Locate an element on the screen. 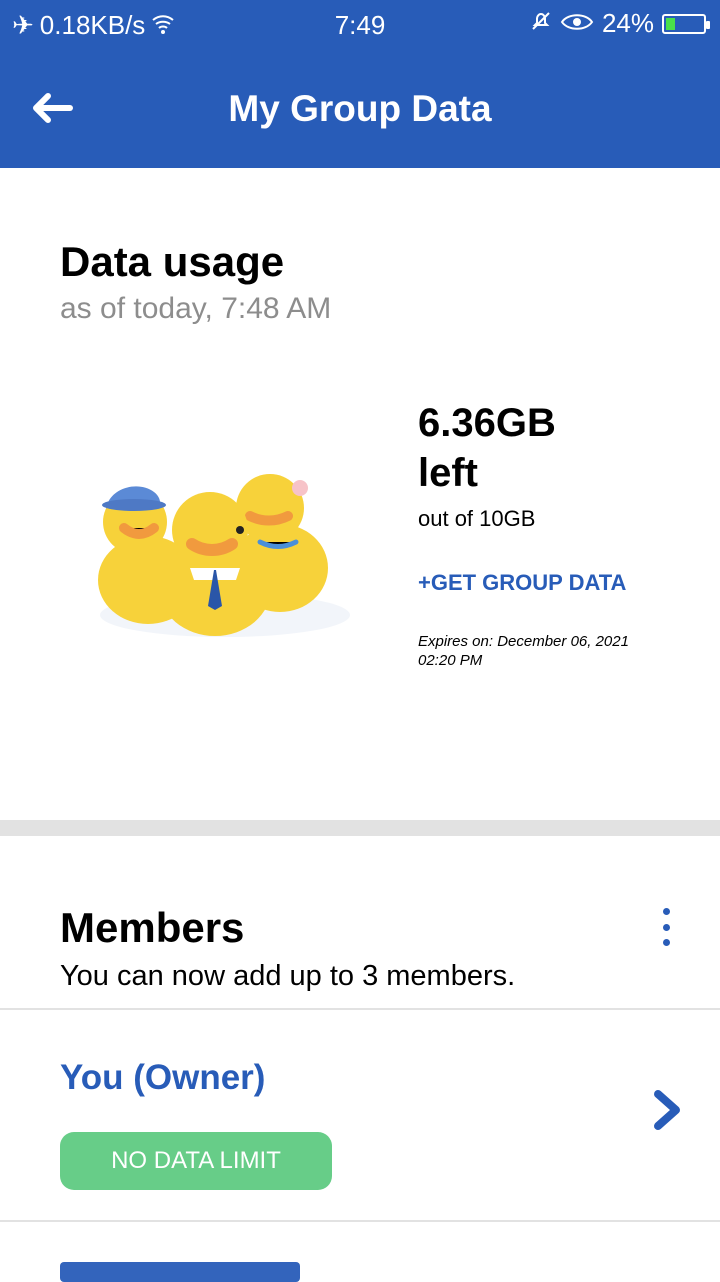  data-left-value: 6.36GB is located at coordinates (487, 423).